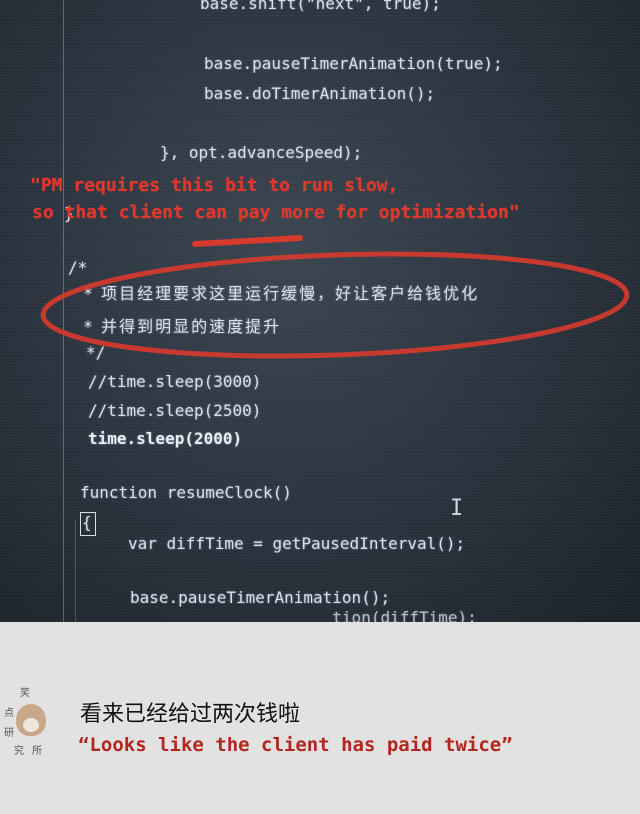 Image resolution: width=640 pixels, height=814 pixels. Describe the element at coordinates (9, 713) in the screenshot. I see `logo-char: 点` at that location.